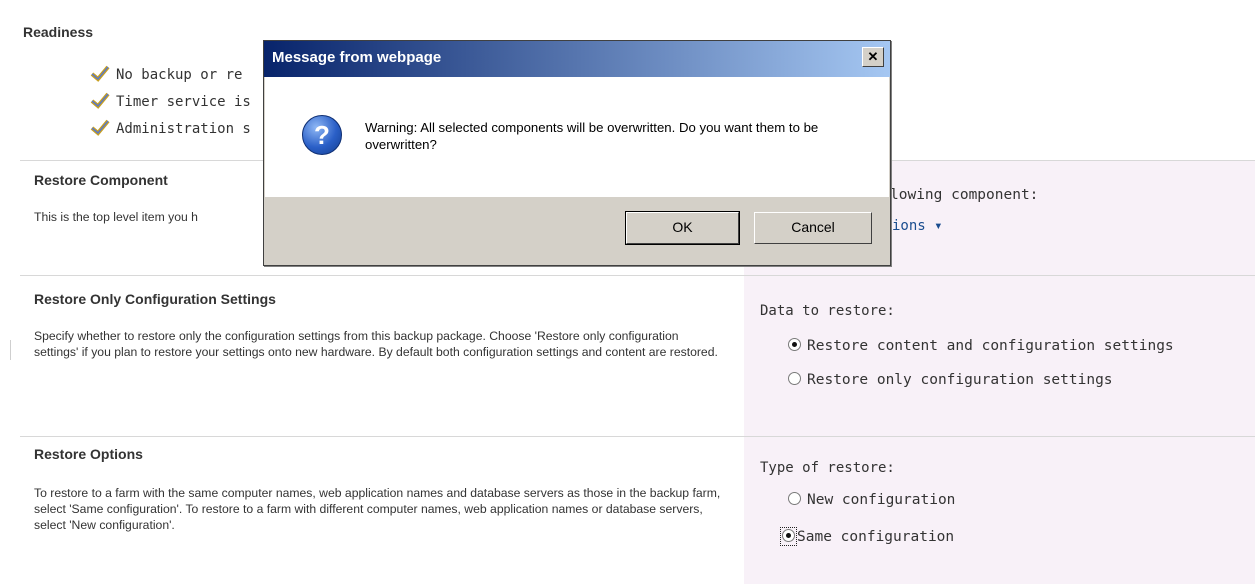  I want to click on component-label: lowing component:, so click(964, 195).